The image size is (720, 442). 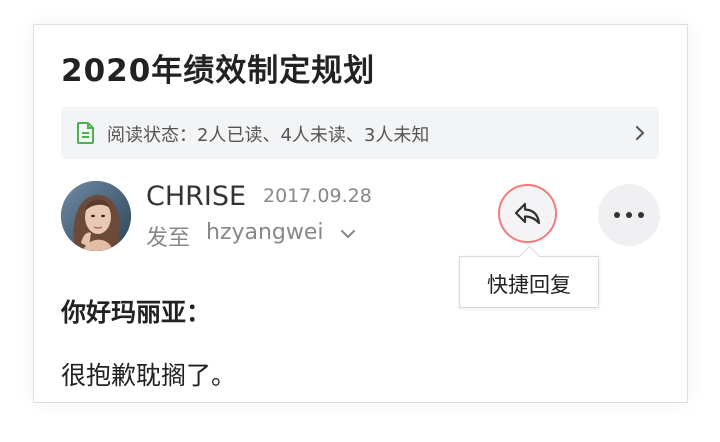 I want to click on reply-icon, so click(x=527, y=213).